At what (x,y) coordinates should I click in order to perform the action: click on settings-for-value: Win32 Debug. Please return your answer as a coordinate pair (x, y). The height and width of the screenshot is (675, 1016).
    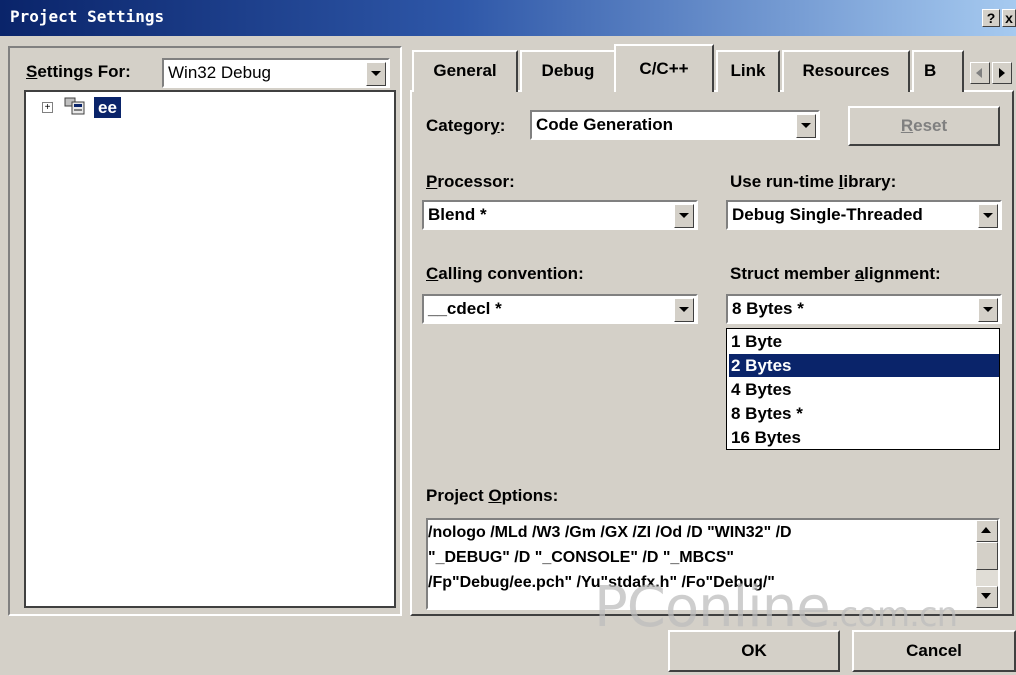
    Looking at the image, I should click on (220, 72).